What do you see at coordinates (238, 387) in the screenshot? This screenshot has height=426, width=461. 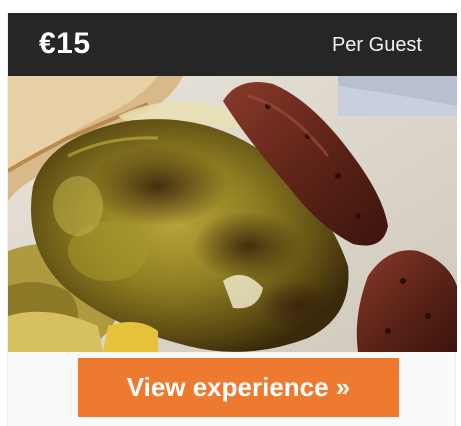 I see `view-experience-button: View experience »` at bounding box center [238, 387].